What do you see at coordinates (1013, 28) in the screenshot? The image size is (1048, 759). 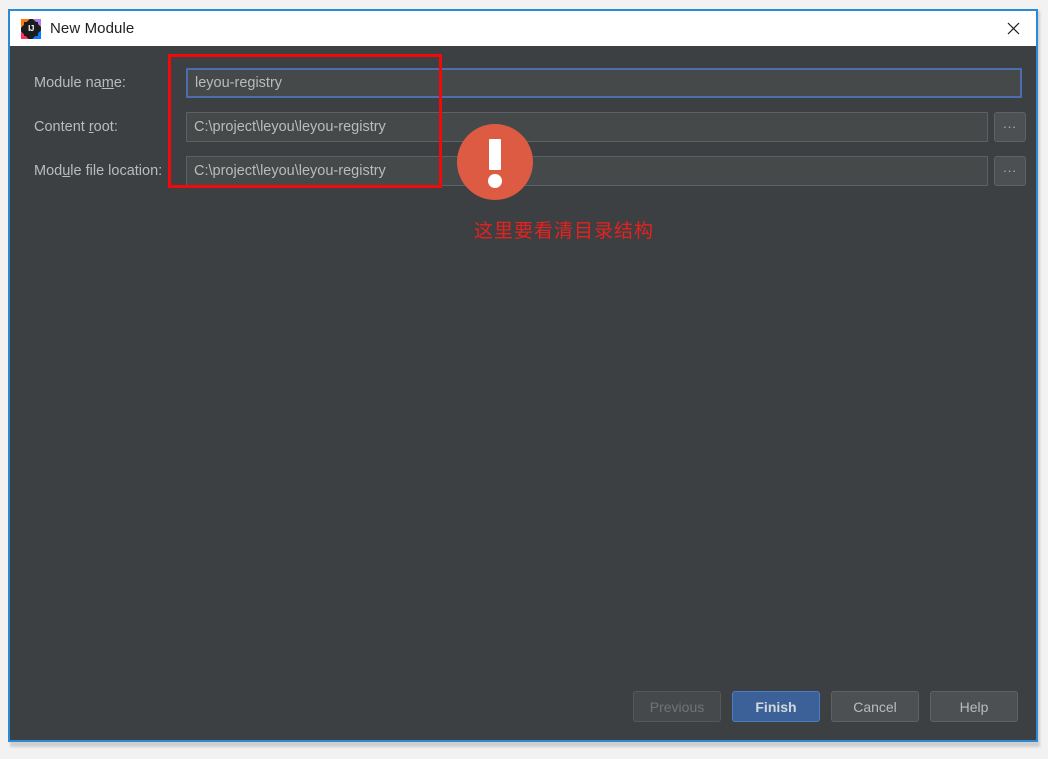 I see `close-icon` at bounding box center [1013, 28].